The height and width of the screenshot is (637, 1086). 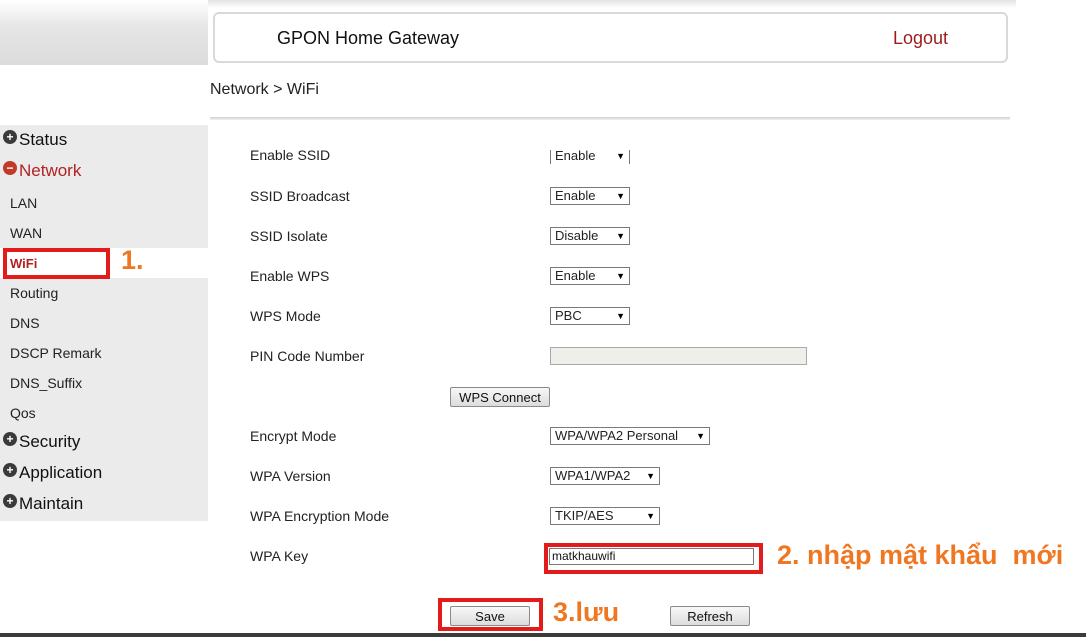 What do you see at coordinates (50, 170) in the screenshot?
I see `nav-group-label: Network` at bounding box center [50, 170].